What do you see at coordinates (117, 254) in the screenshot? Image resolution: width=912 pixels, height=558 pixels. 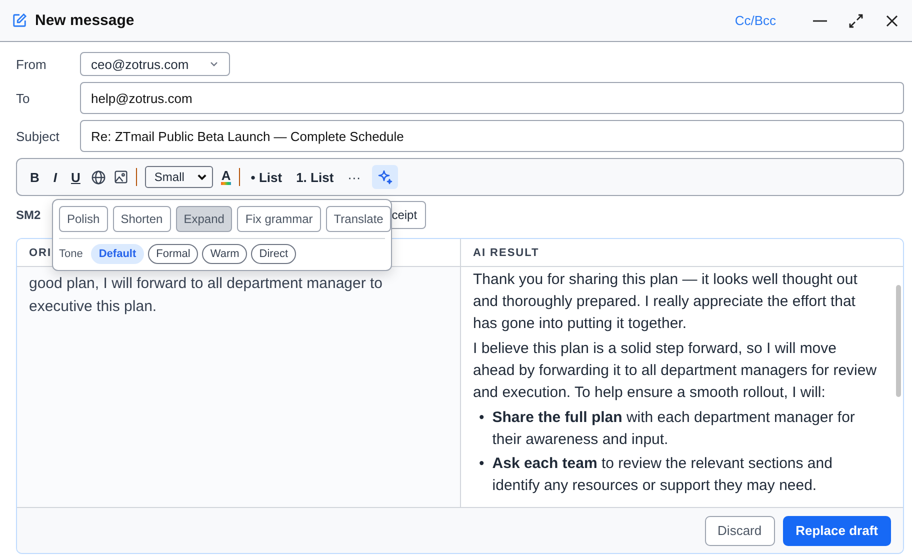 I see `tone-chip: Default` at bounding box center [117, 254].